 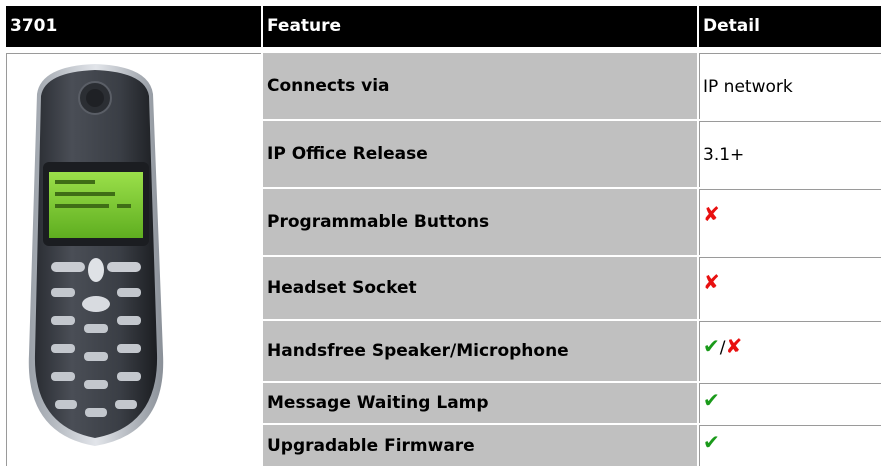 I want to click on detail-cell: 3.1+, so click(x=790, y=154).